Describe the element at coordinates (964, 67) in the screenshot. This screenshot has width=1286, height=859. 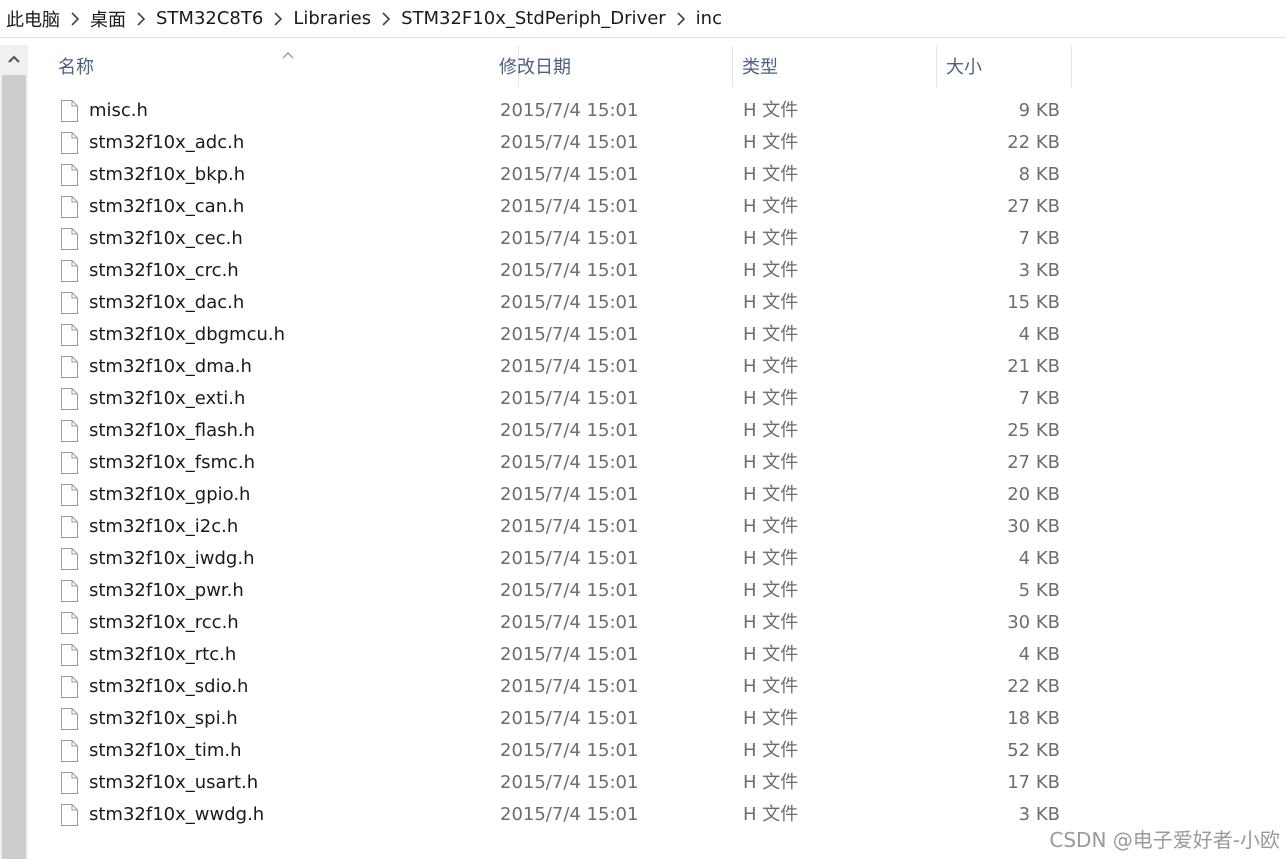
I see `column-header-size-label: 大小` at that location.